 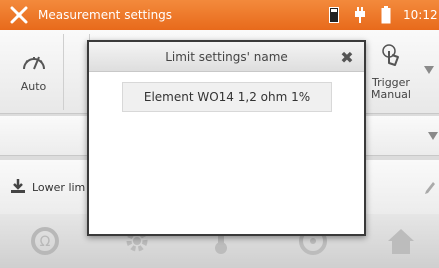 I want to click on gauge-icon, so click(x=34, y=63).